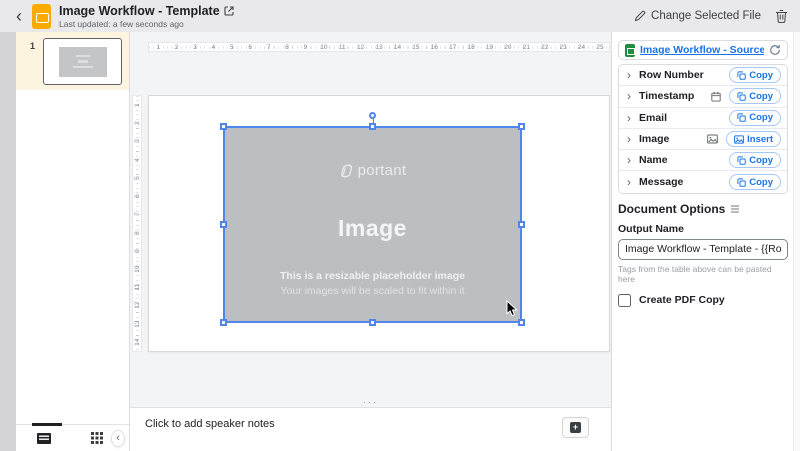  What do you see at coordinates (703, 139) in the screenshot?
I see `field-row-image: › Image Insert` at bounding box center [703, 139].